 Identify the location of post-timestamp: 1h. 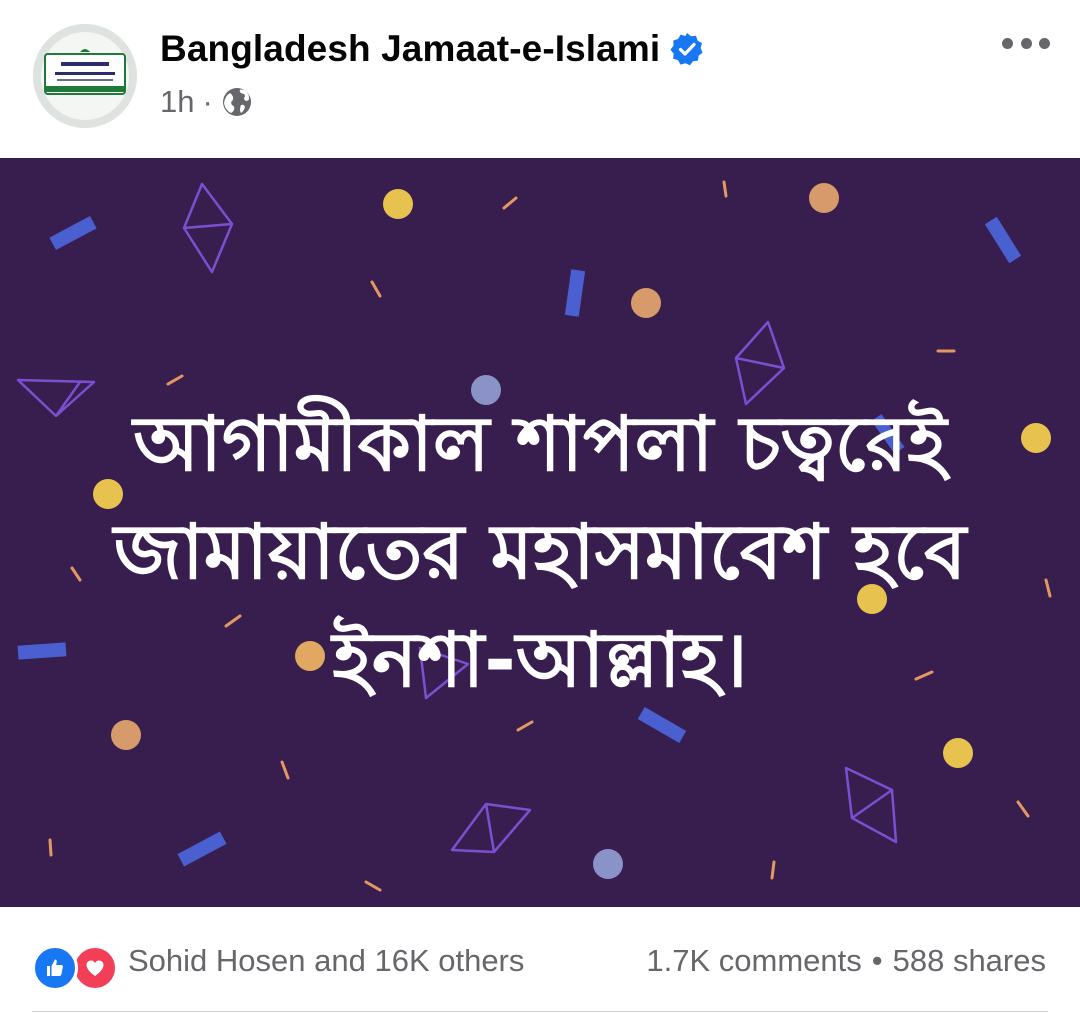
(177, 102).